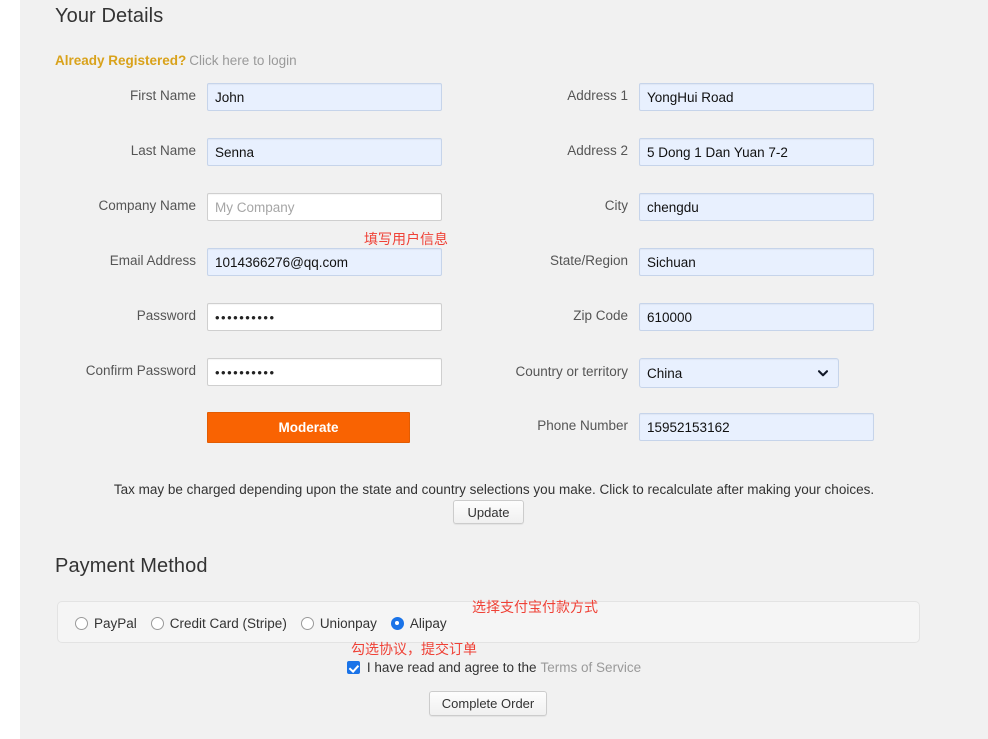 This screenshot has height=739, width=988. I want to click on label-last-name: Last Name, so click(163, 150).